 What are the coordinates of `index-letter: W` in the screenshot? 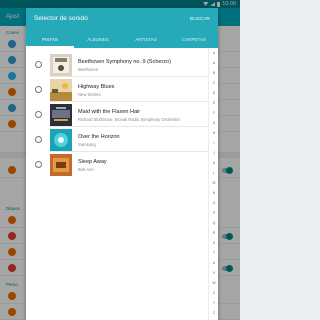 It's located at (213, 283).